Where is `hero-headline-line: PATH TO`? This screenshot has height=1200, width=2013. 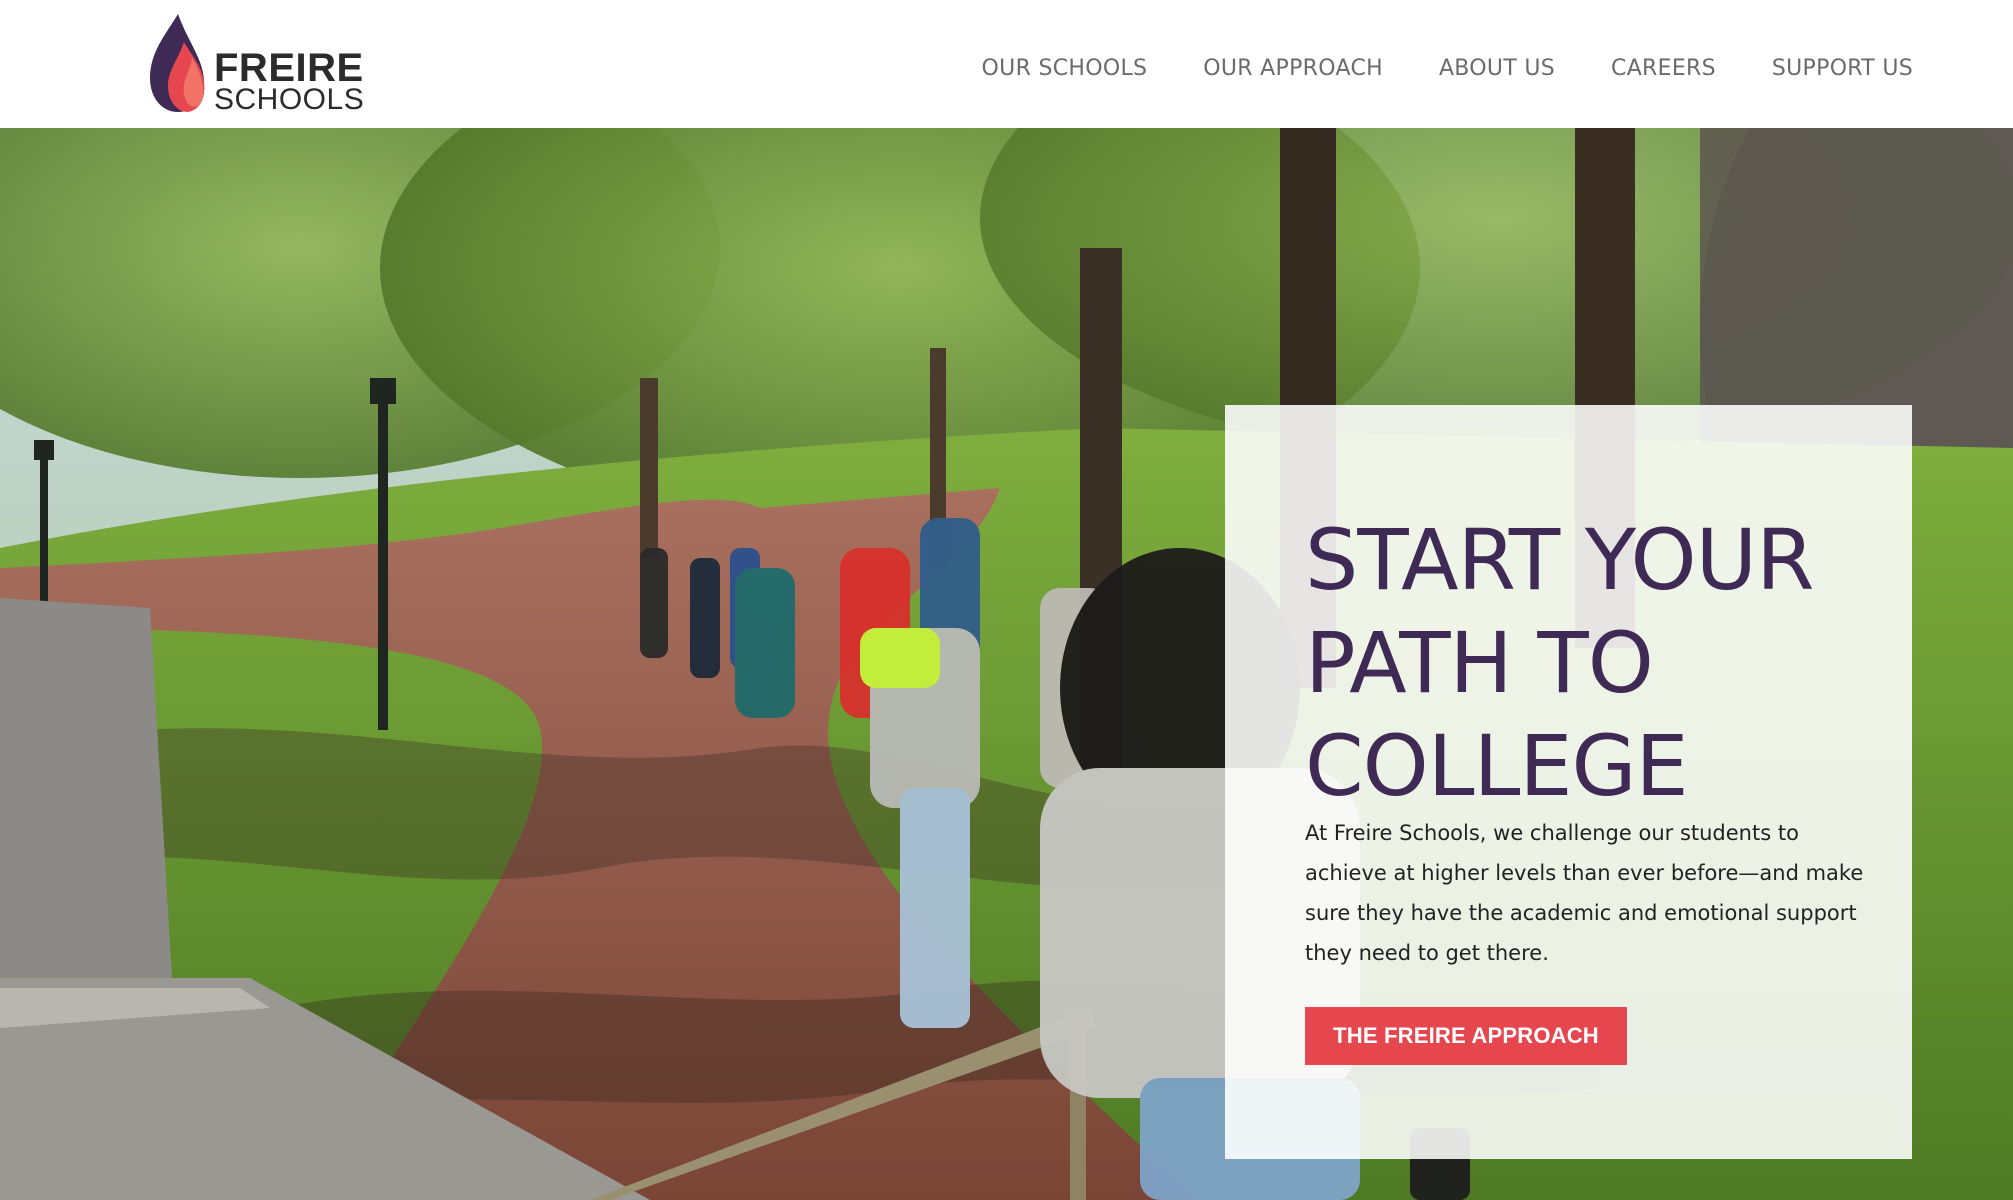 hero-headline-line: PATH TO is located at coordinates (1479, 663).